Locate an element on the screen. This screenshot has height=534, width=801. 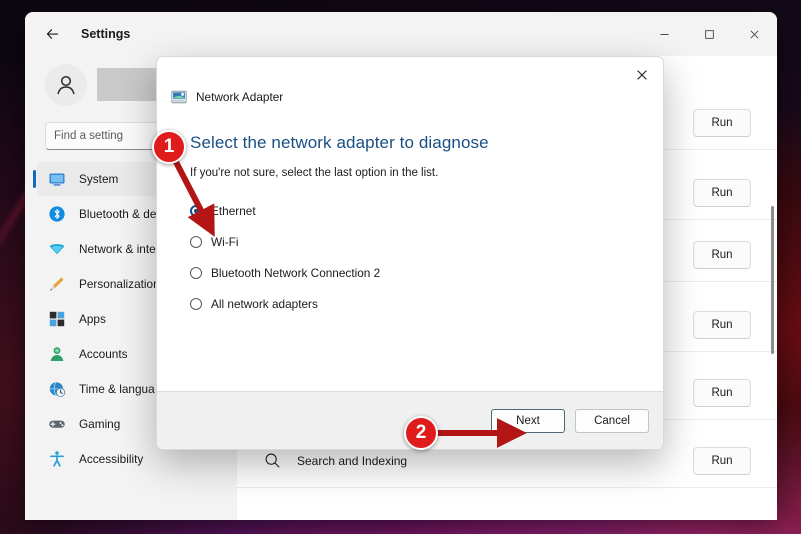
minimize-icon is located at coordinates (664, 34).